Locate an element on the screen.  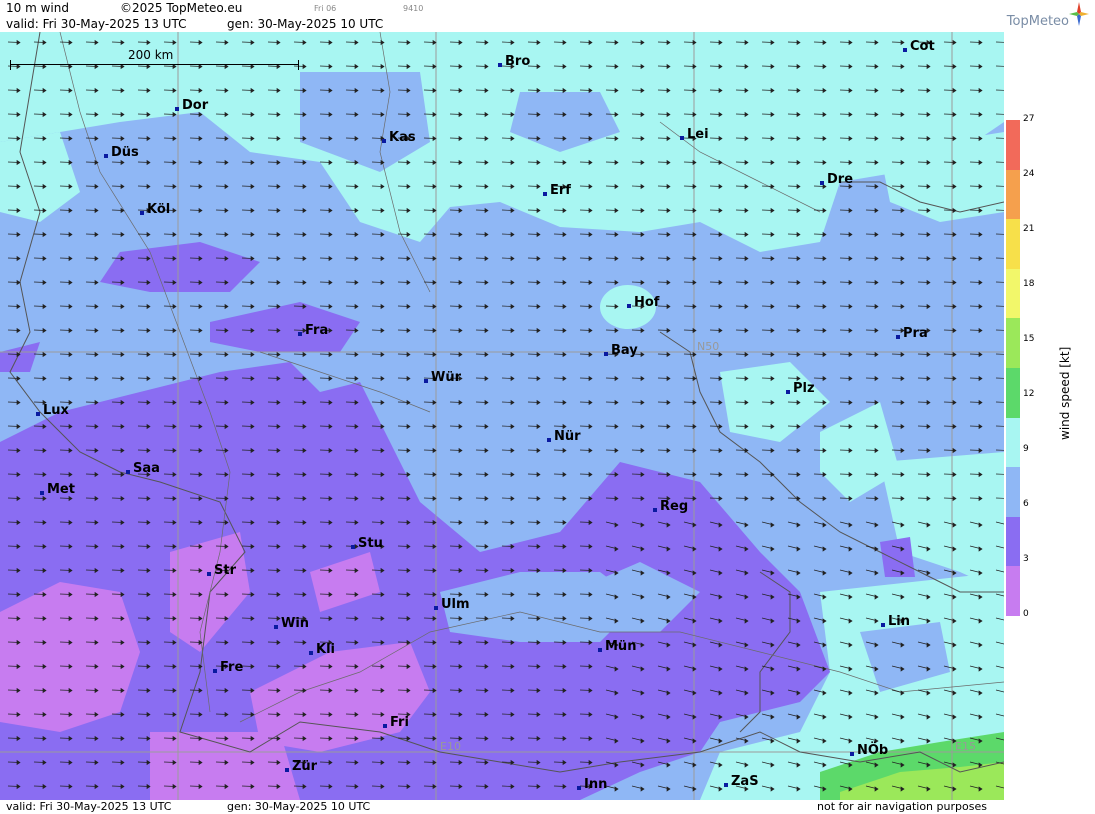
city-label: Plz is located at coordinates (800, 388).